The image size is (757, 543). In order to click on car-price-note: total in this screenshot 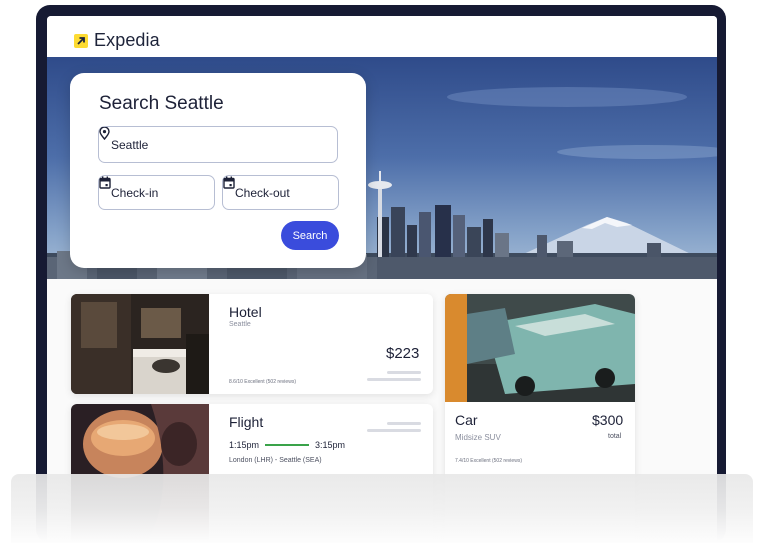, I will do `click(615, 436)`.